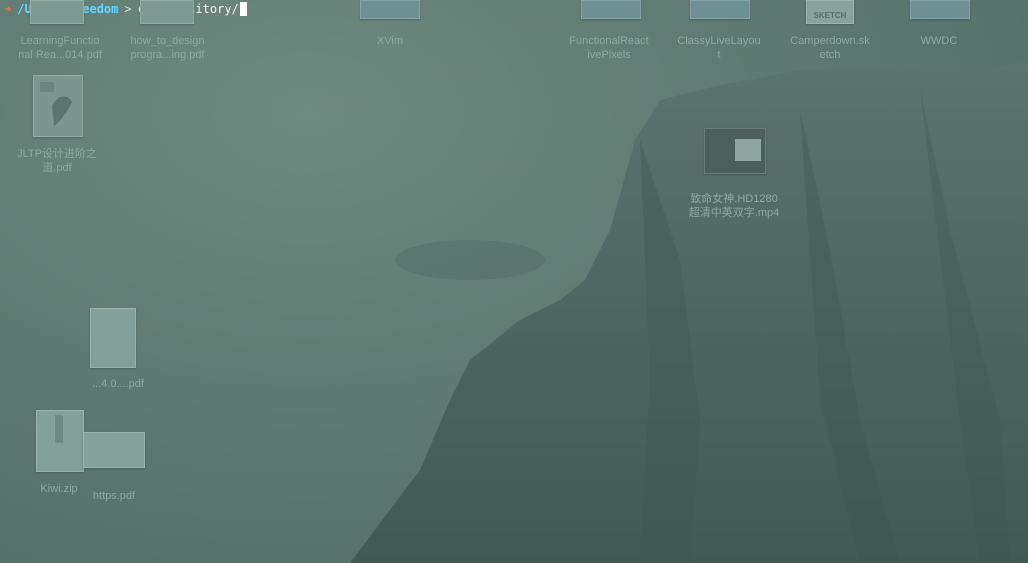 The width and height of the screenshot is (1028, 563). Describe the element at coordinates (830, 48) in the screenshot. I see `desktop-item-label: Camperdown.sk etch` at that location.